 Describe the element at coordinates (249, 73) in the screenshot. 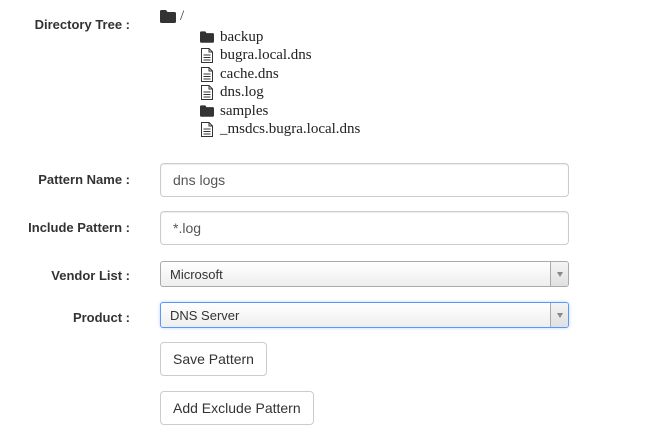

I see `tree-item-label: cache.dns` at that location.